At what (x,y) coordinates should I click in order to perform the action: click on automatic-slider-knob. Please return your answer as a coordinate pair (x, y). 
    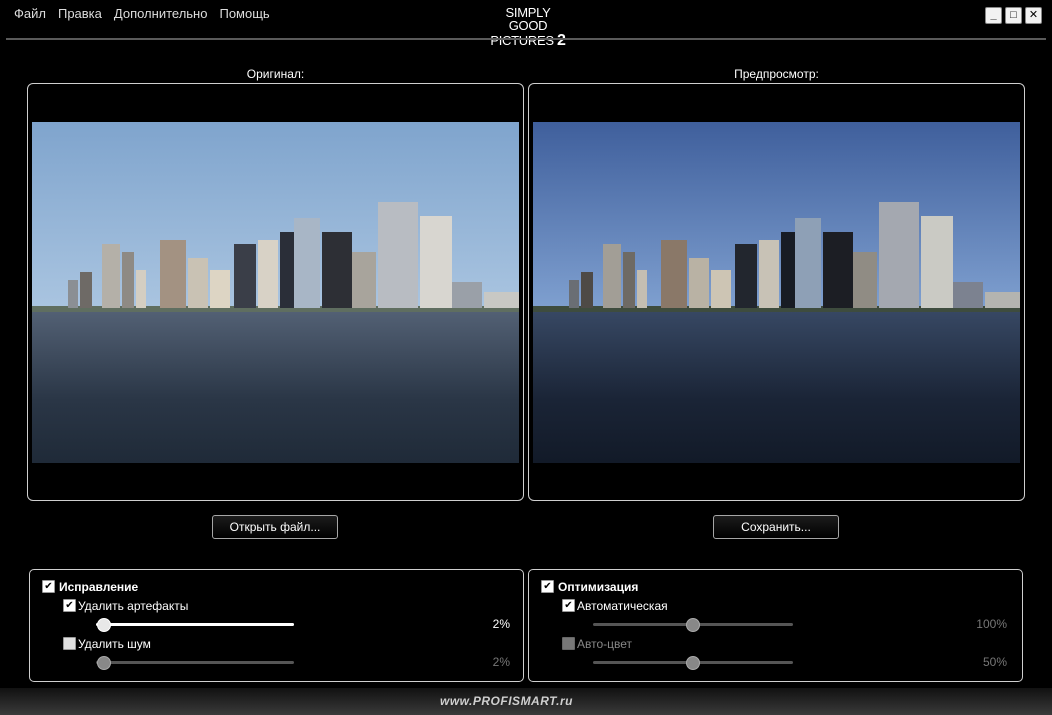
    Looking at the image, I should click on (693, 625).